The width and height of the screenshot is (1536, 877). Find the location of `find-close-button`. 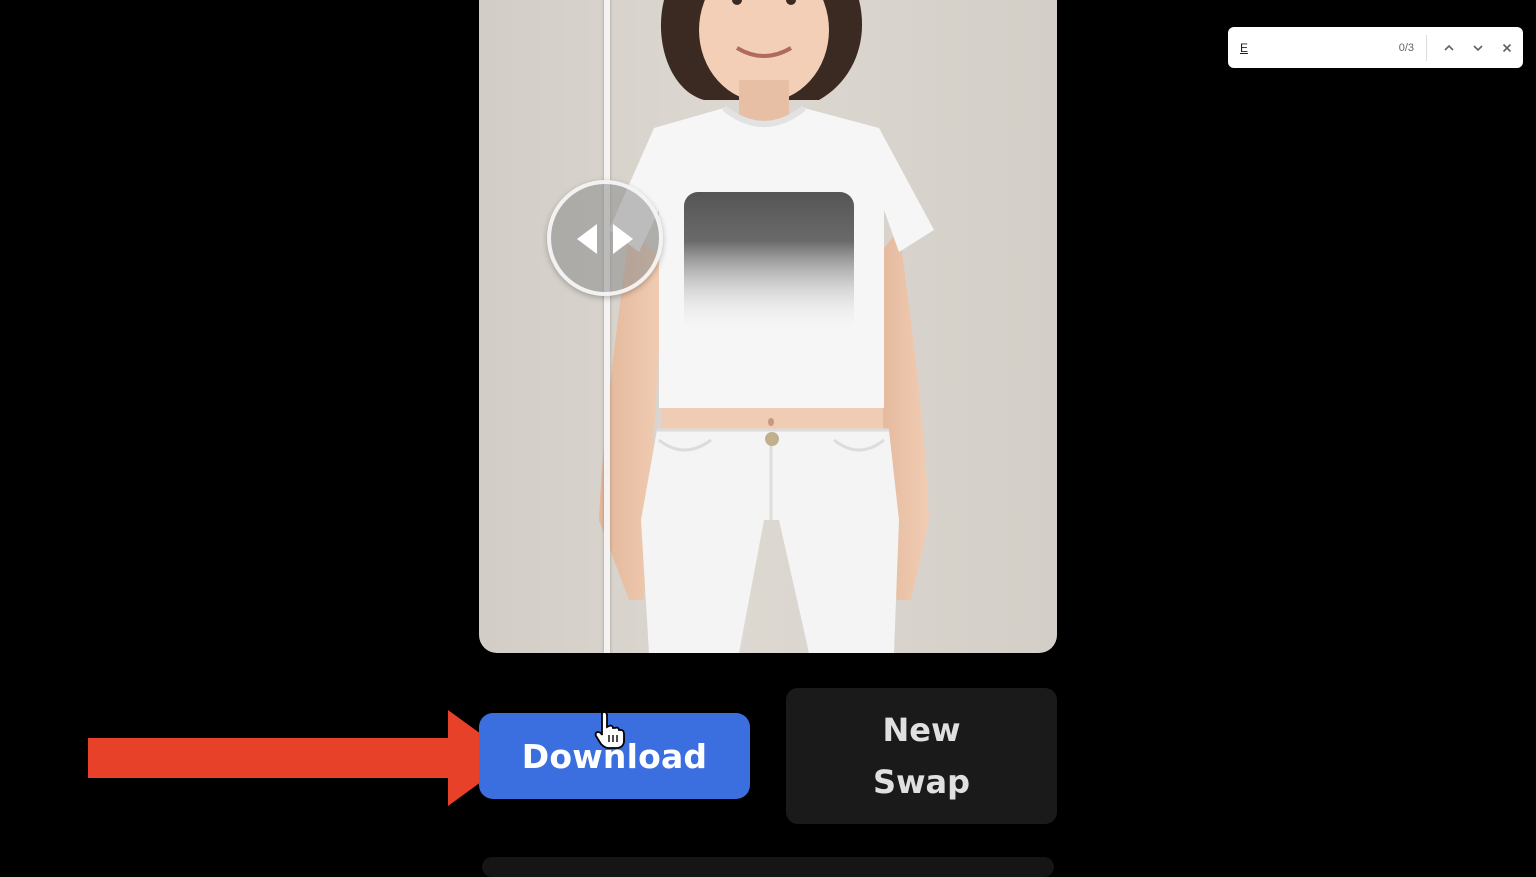

find-close-button is located at coordinates (1507, 48).